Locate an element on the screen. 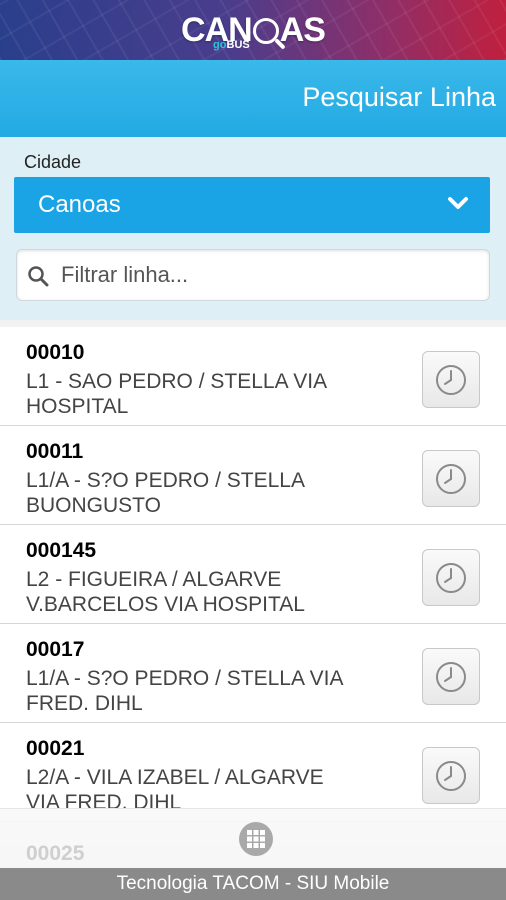 This screenshot has width=506, height=900. menu-button is located at coordinates (256, 839).